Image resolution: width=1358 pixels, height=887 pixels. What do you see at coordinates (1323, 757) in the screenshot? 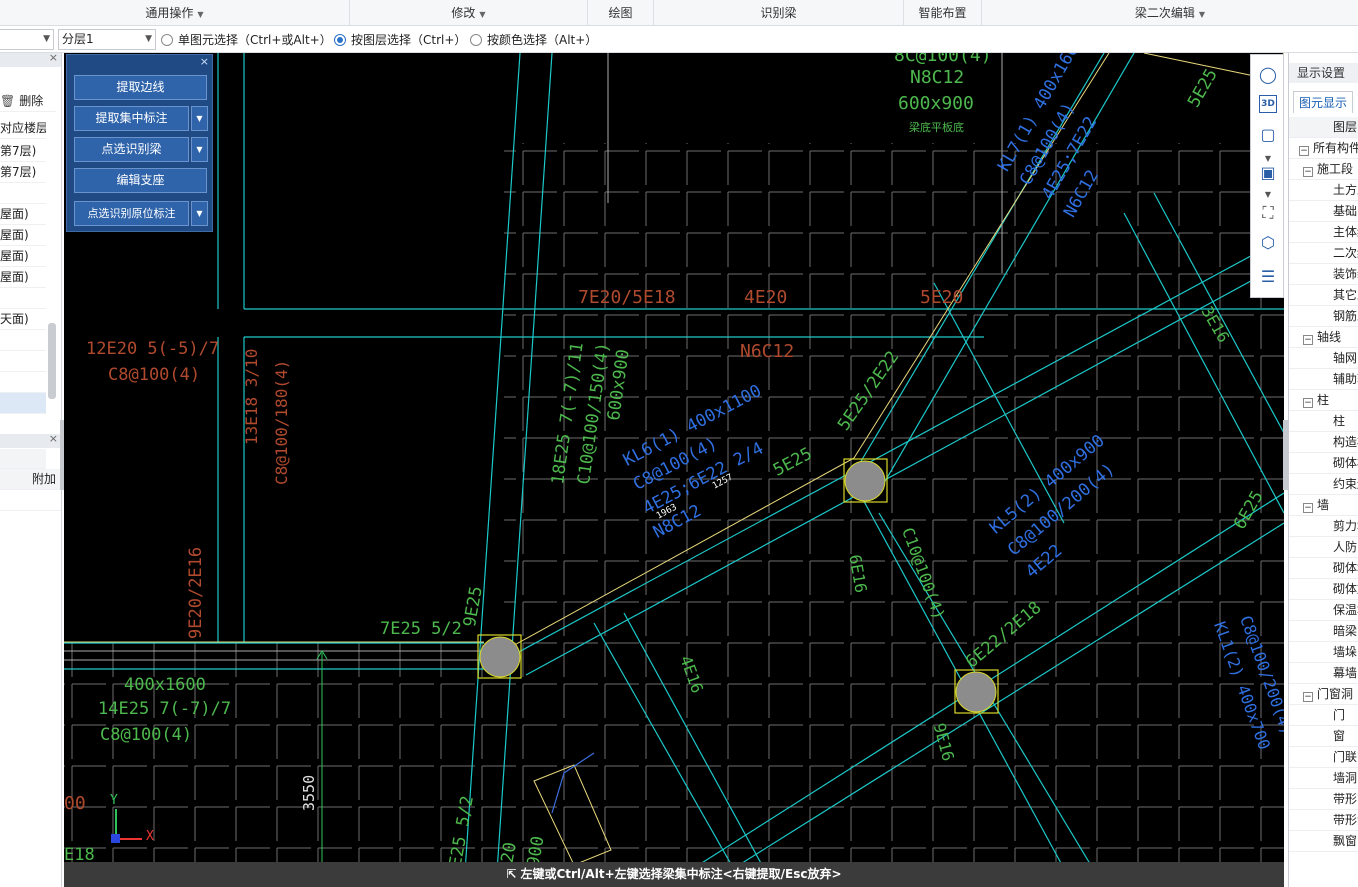
I see `tree-item: 门联窗` at bounding box center [1323, 757].